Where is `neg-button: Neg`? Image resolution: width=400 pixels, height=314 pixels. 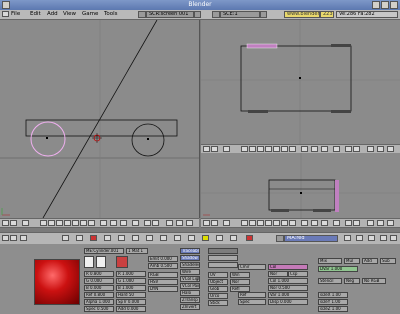
neg-button: Neg is located at coordinates (352, 281).